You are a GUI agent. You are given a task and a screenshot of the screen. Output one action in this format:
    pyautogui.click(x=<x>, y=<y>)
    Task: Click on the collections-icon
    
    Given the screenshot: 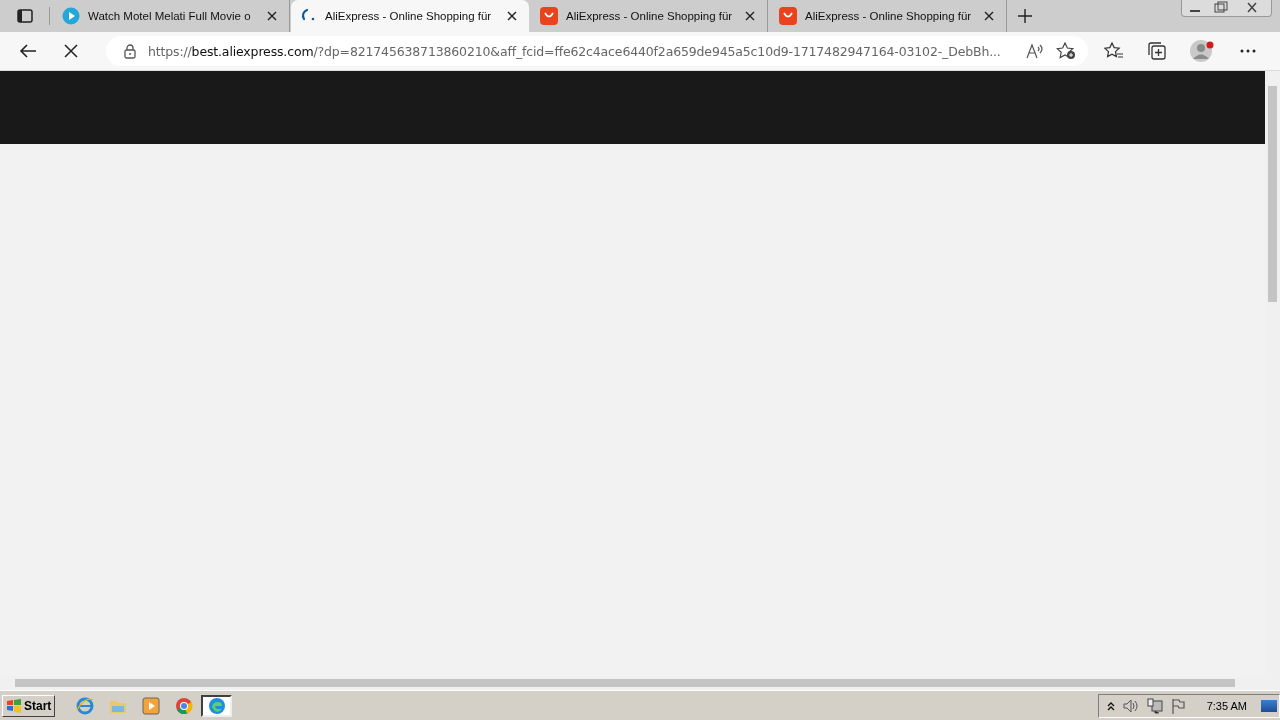 What is the action you would take?
    pyautogui.click(x=1157, y=51)
    